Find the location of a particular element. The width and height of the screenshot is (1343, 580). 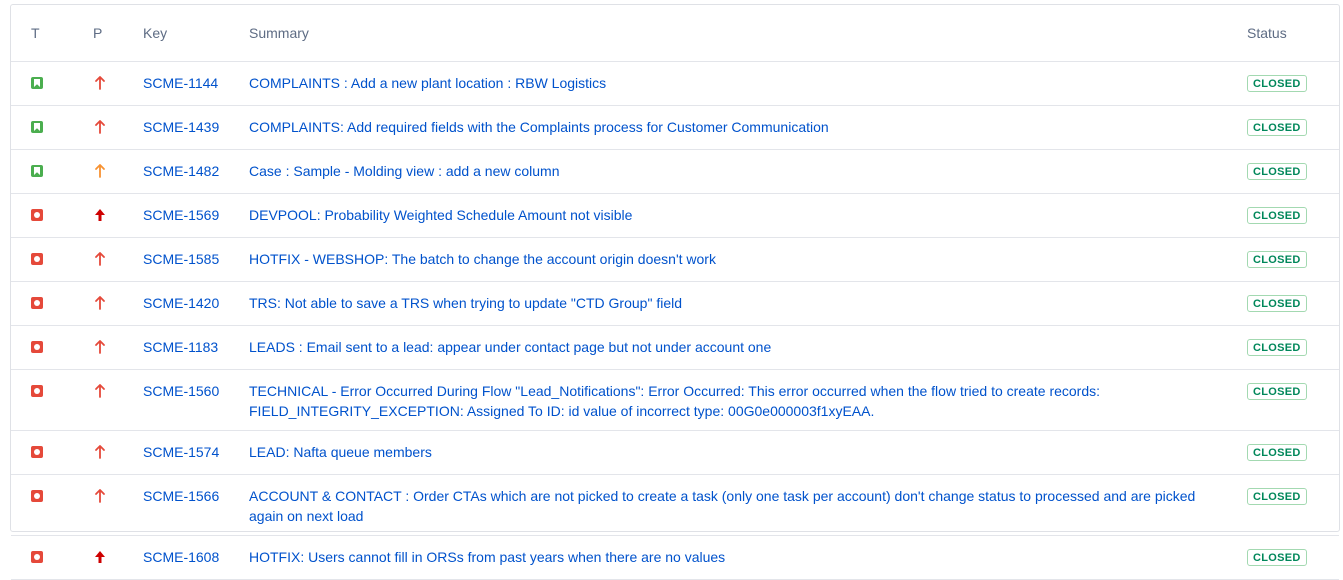

column-header-summary: Summary is located at coordinates (748, 33).